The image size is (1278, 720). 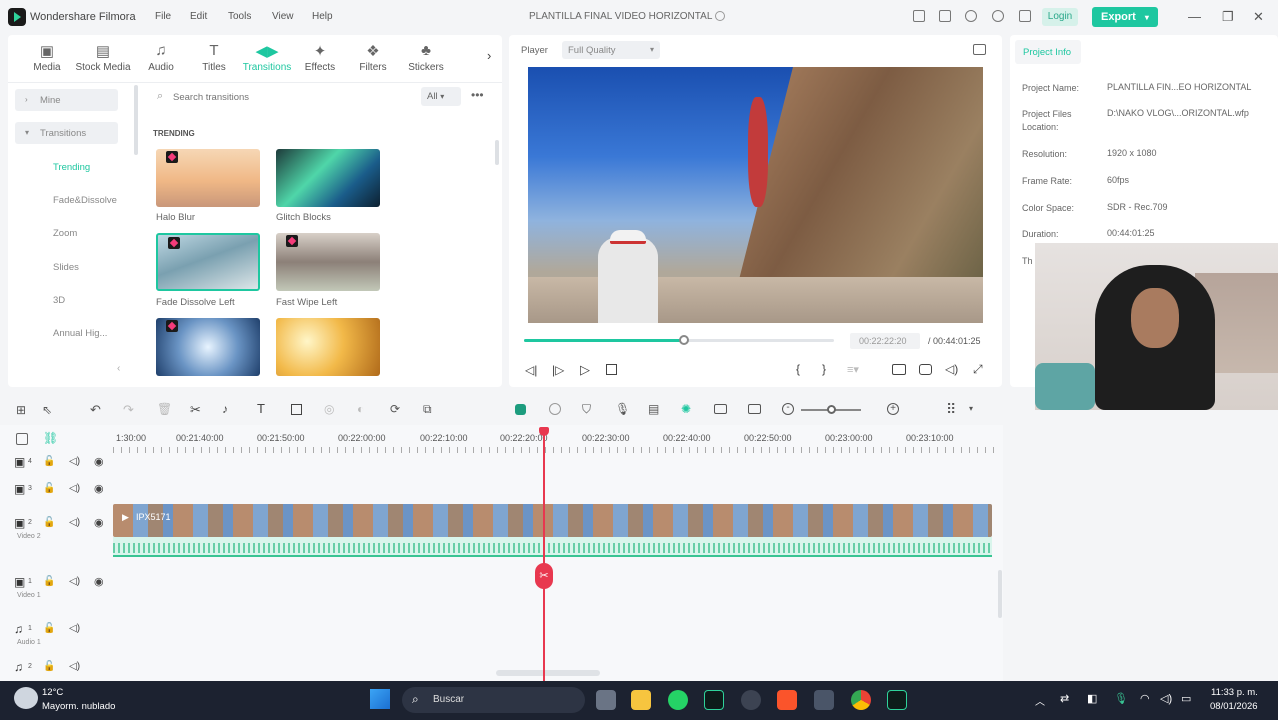 What do you see at coordinates (1025, 16) in the screenshot?
I see `grid-icon` at bounding box center [1025, 16].